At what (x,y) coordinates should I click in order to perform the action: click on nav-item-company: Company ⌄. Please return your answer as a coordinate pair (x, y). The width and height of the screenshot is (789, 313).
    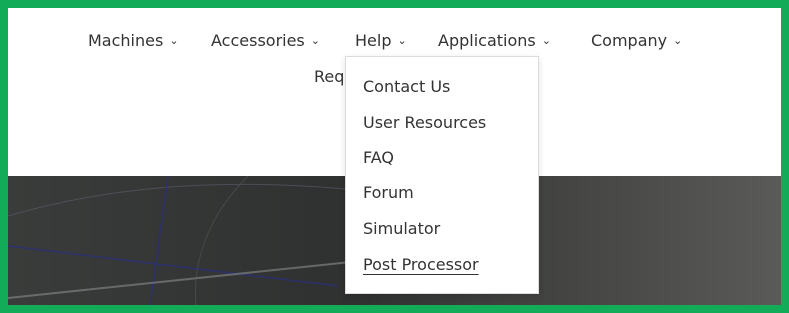
    Looking at the image, I should click on (636, 40).